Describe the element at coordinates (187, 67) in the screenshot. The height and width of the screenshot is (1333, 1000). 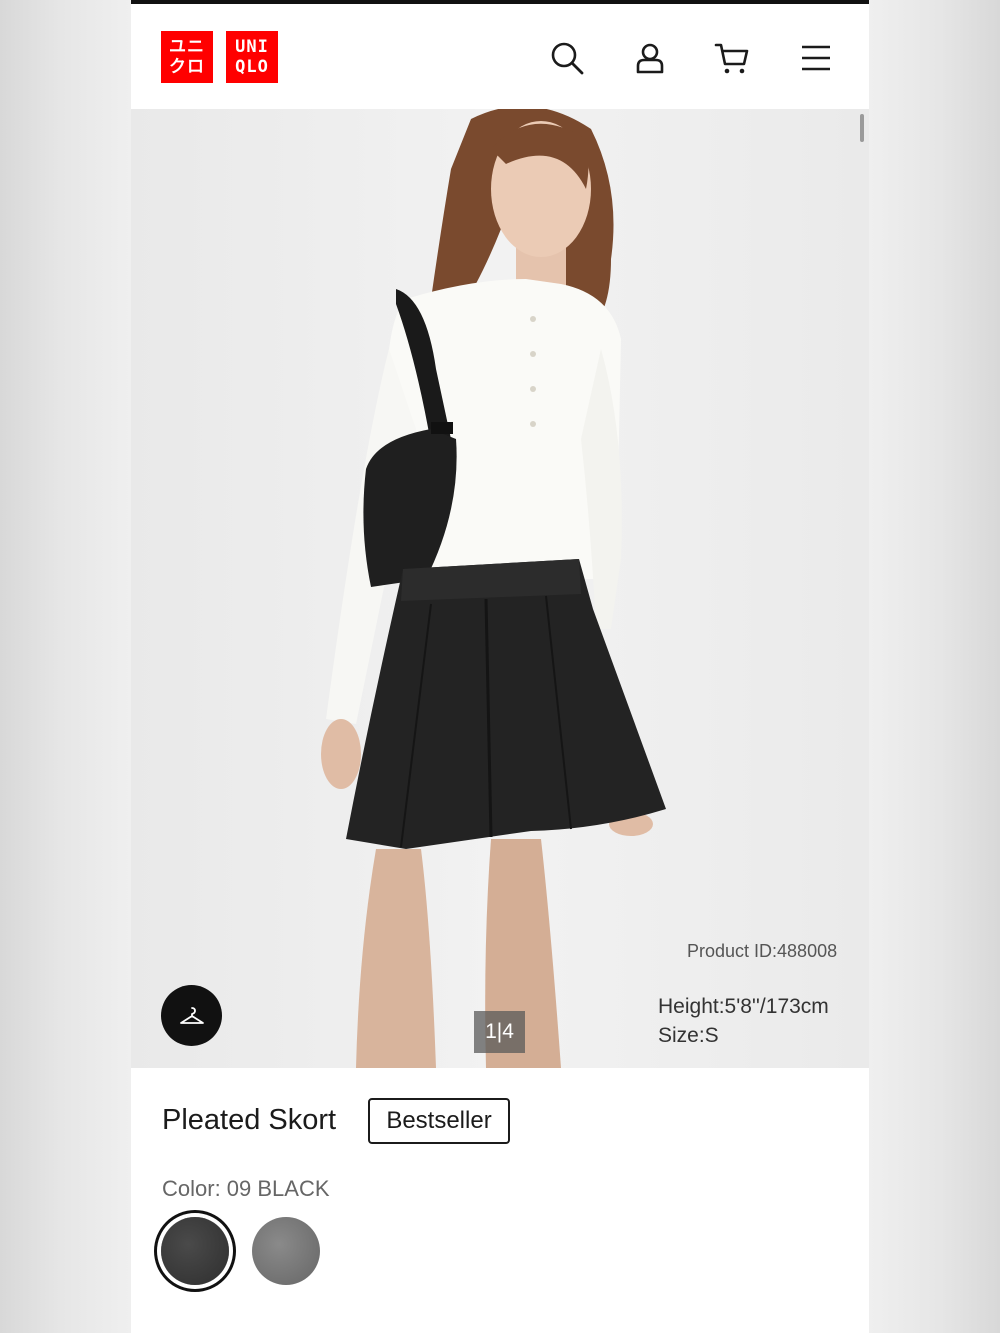
I see `logo-line-2: クロ` at that location.